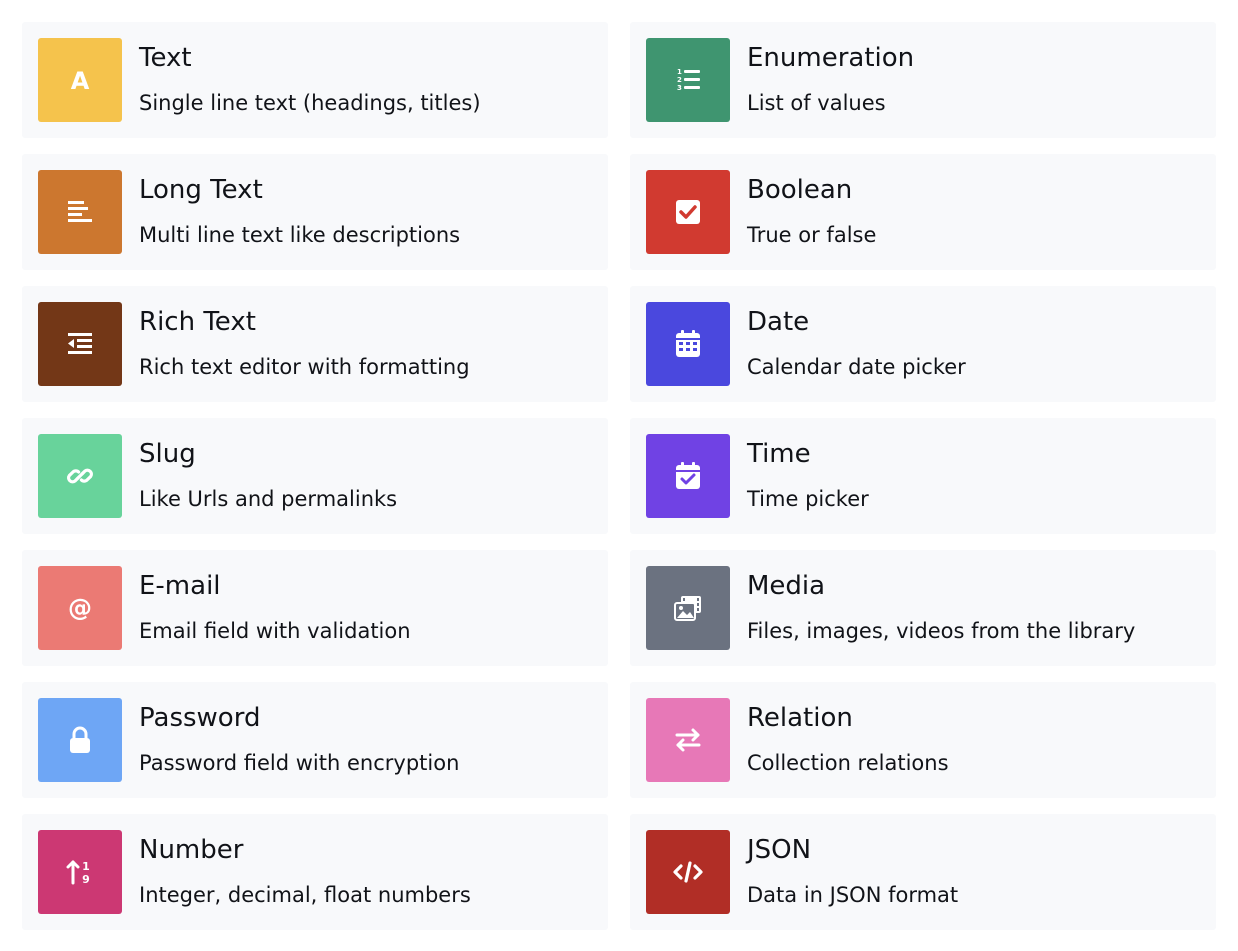 The image size is (1238, 951). I want to click on field-type-title: Enumeration, so click(831, 58).